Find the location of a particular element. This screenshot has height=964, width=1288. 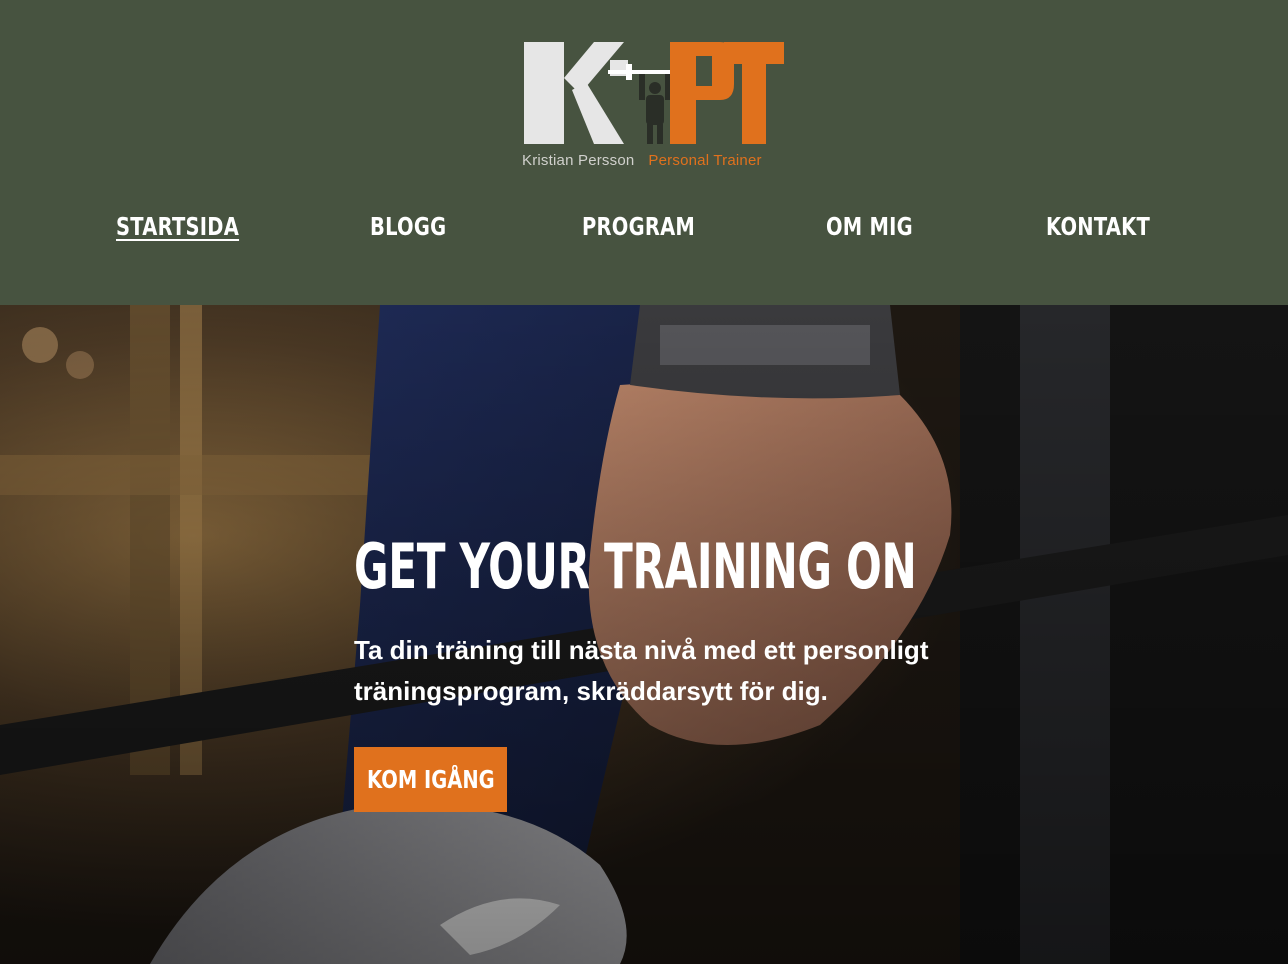

hero-title: GET YOUR TRAINING ON is located at coordinates (635, 566).